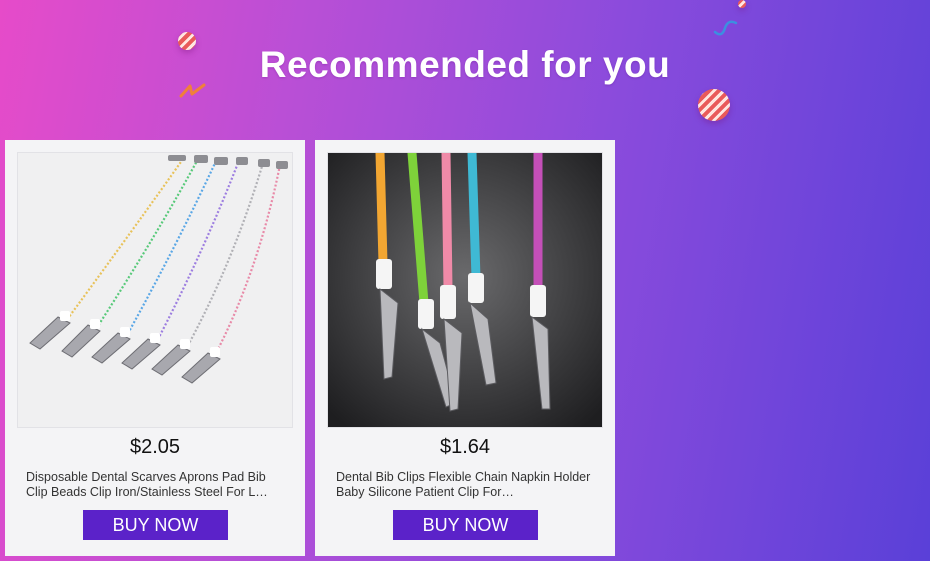 Image resolution: width=930 pixels, height=561 pixels. I want to click on silicone-clips-image, so click(465, 290).